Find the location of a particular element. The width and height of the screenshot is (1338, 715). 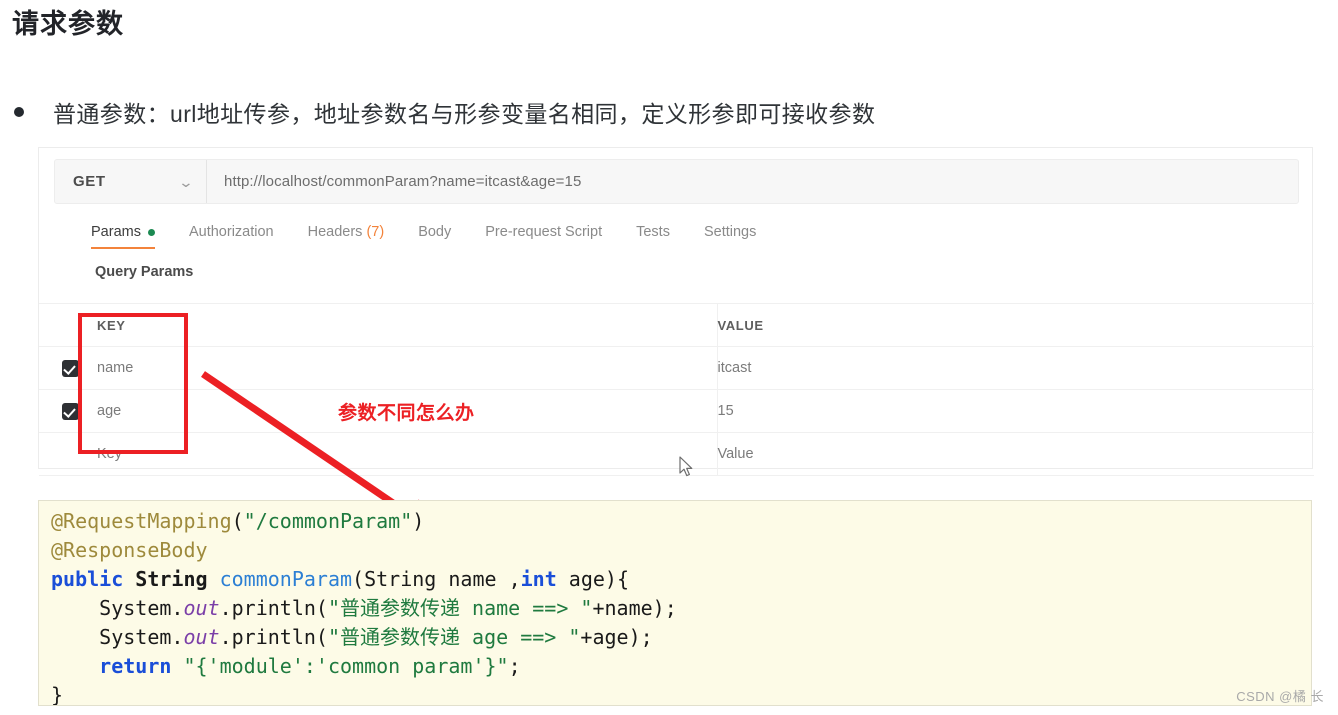

code-line: return "{'module':'common param'}"; is located at coordinates (681, 666).